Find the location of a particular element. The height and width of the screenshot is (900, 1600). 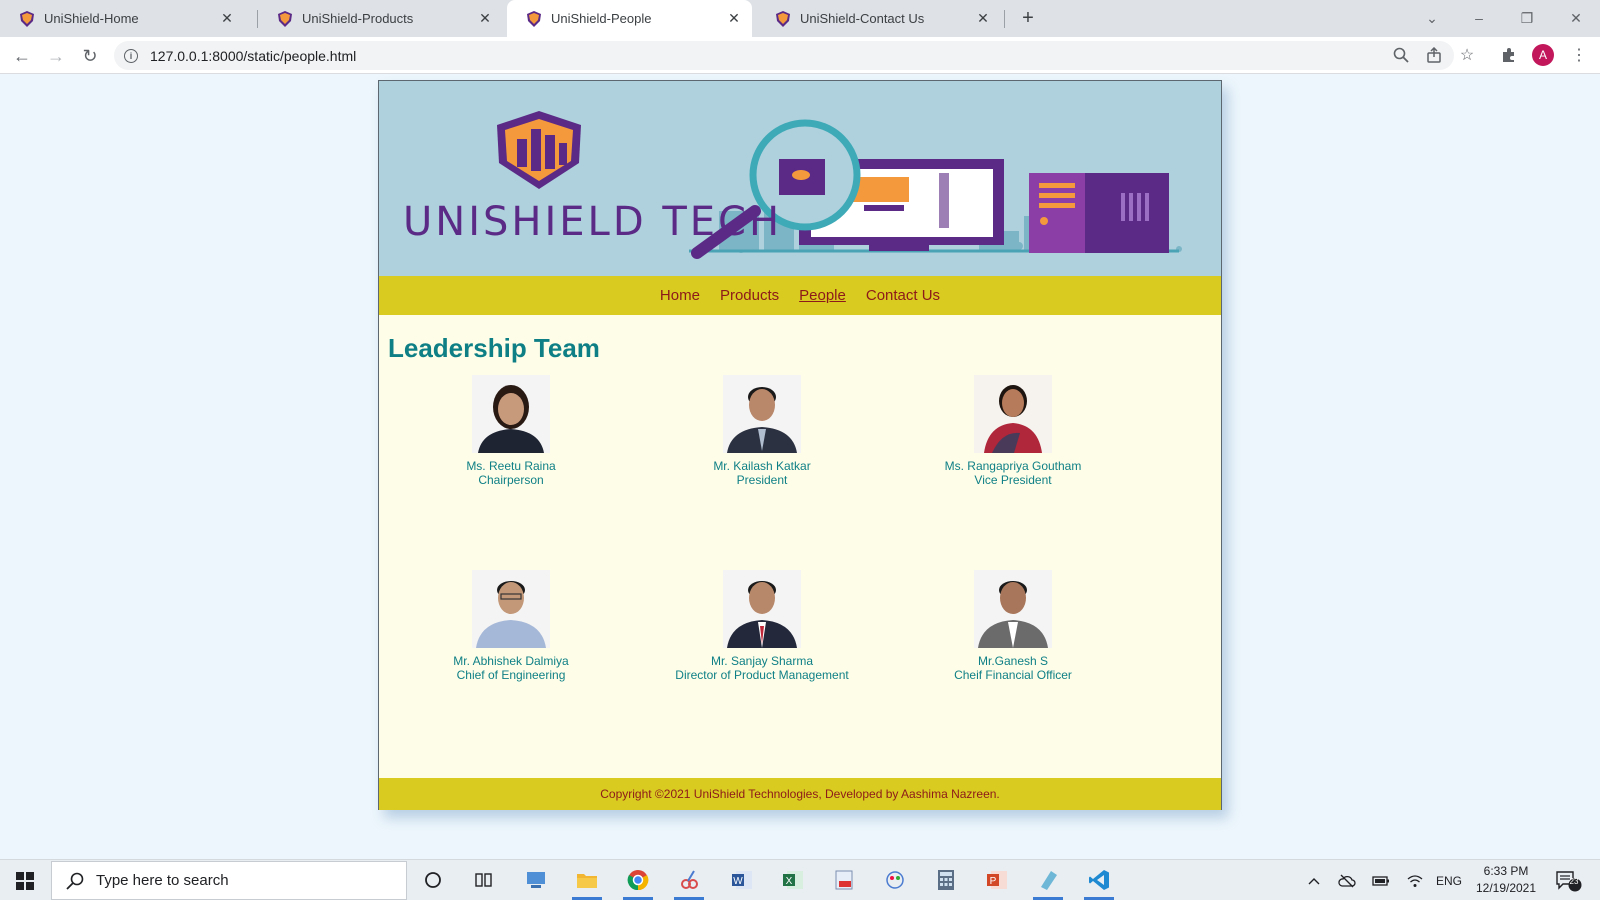

vscode-icon is located at coordinates (1099, 882).